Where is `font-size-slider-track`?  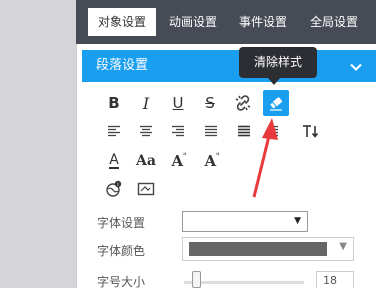 font-size-slider-track is located at coordinates (244, 282).